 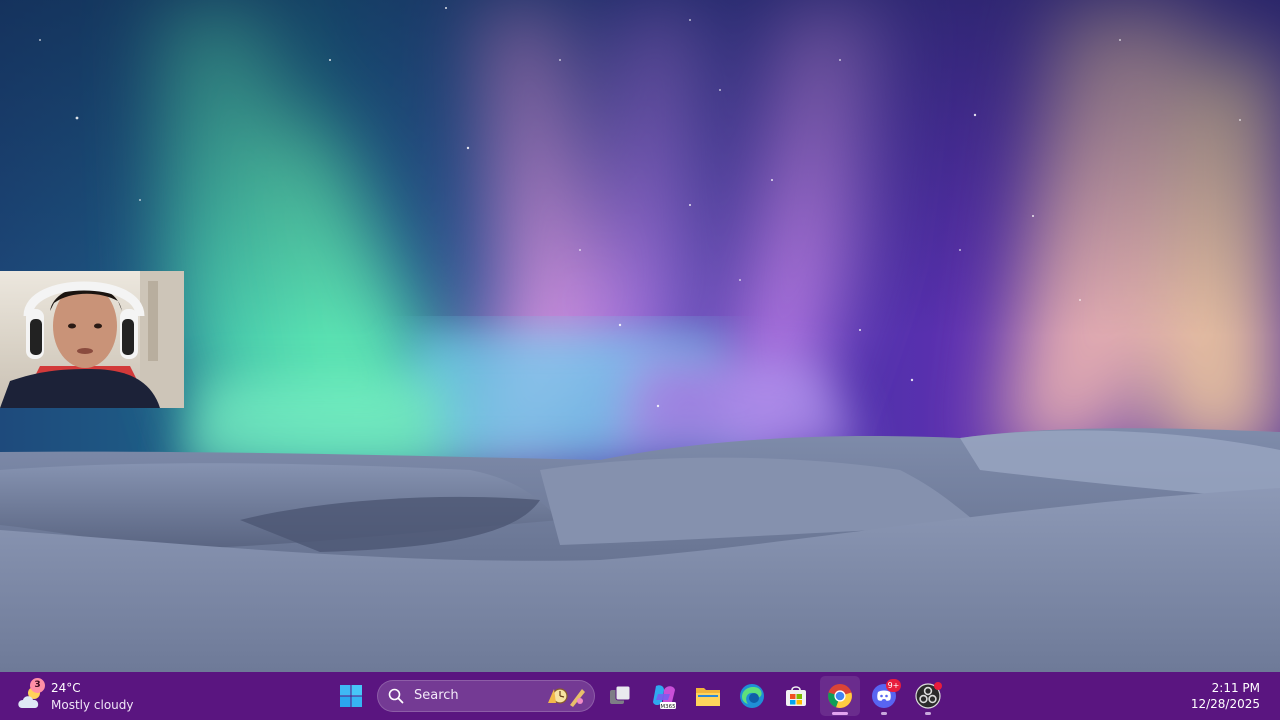 I want to click on store-icon, so click(x=796, y=696).